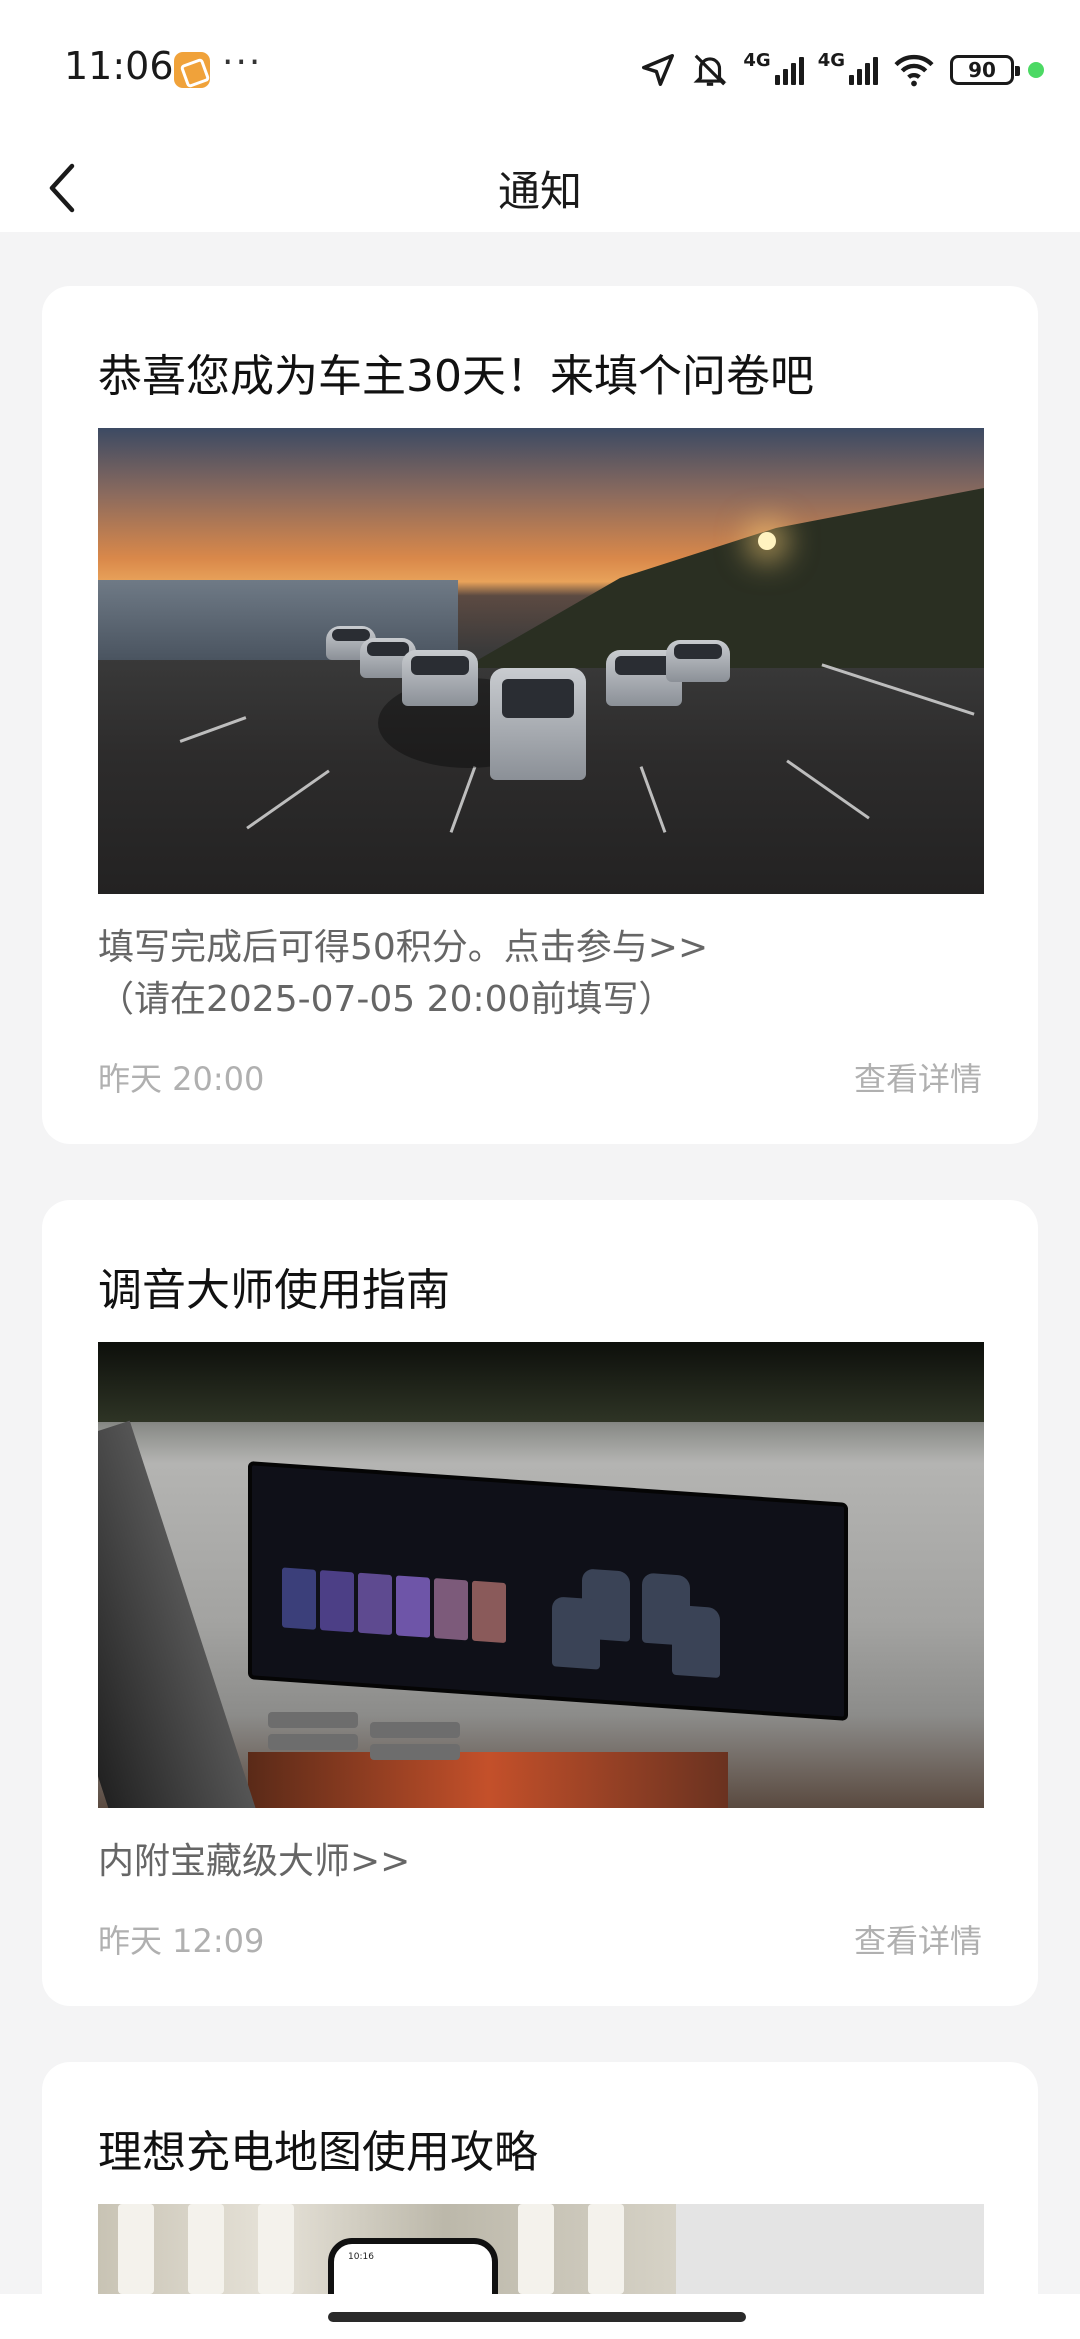 The image size is (1080, 2339). What do you see at coordinates (710, 70) in the screenshot?
I see `bell-muted-icon` at bounding box center [710, 70].